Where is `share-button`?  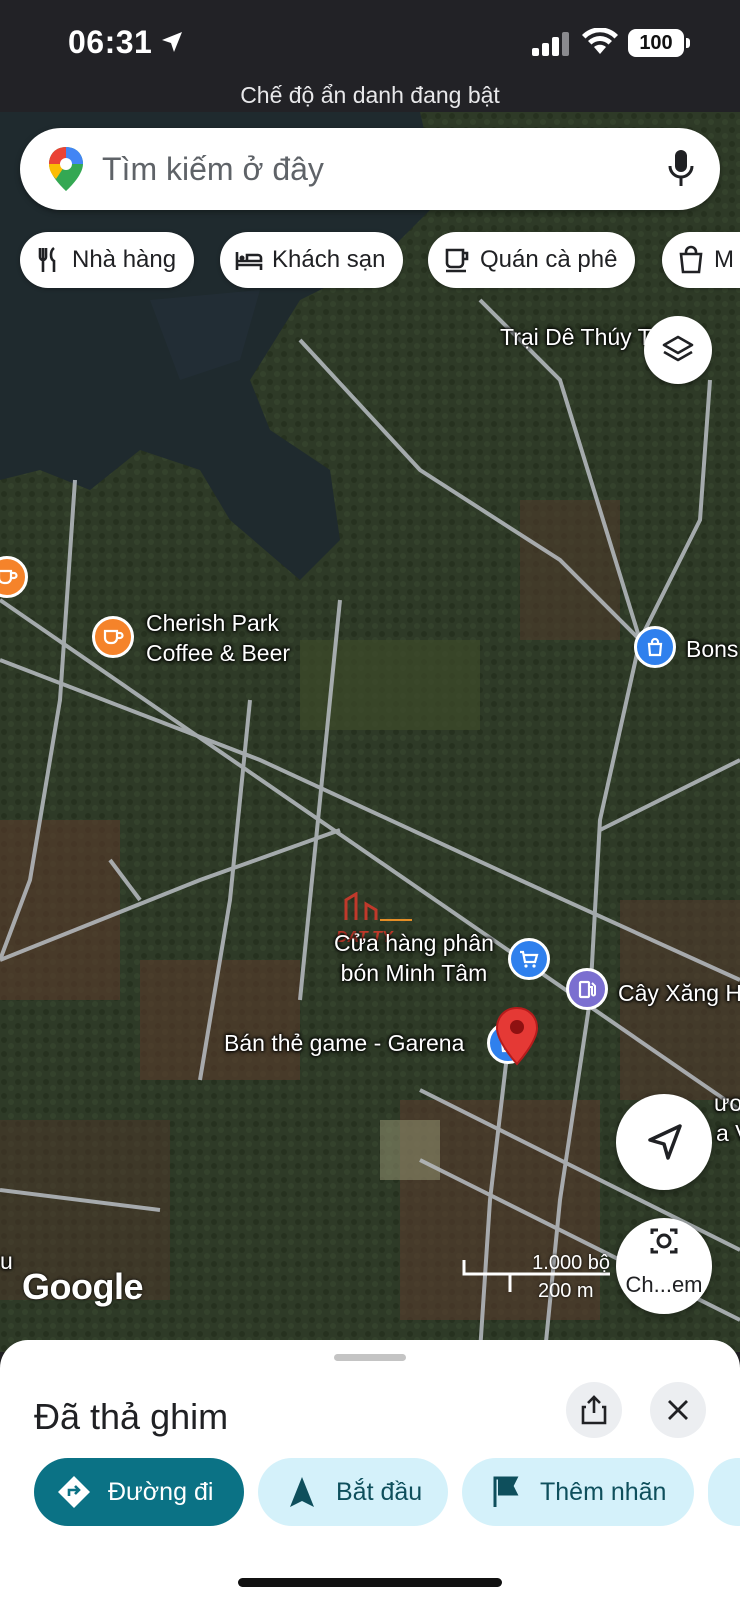 share-button is located at coordinates (594, 1410).